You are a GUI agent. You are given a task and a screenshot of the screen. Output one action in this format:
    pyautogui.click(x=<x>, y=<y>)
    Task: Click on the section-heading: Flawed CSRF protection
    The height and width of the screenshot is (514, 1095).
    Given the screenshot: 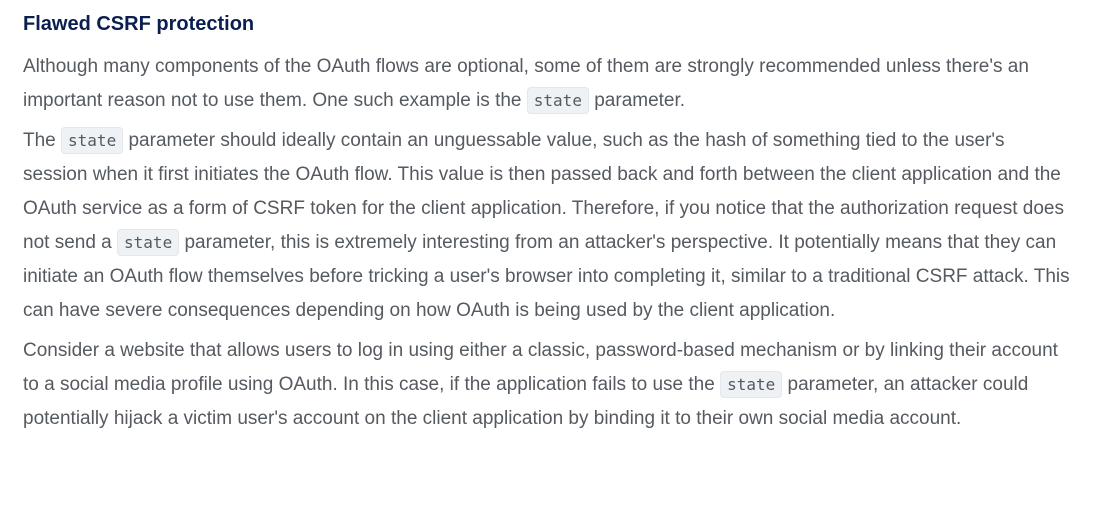 What is the action you would take?
    pyautogui.click(x=139, y=24)
    